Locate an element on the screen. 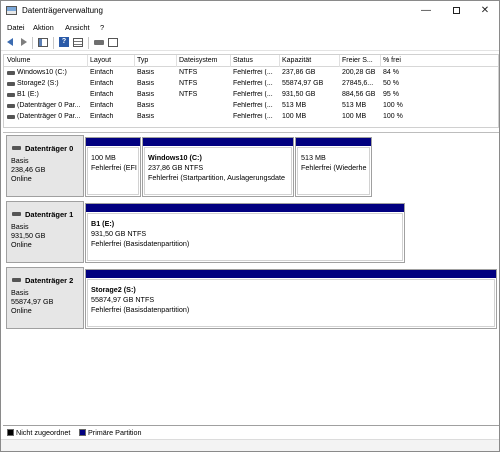  maximize-button is located at coordinates (456, 11).